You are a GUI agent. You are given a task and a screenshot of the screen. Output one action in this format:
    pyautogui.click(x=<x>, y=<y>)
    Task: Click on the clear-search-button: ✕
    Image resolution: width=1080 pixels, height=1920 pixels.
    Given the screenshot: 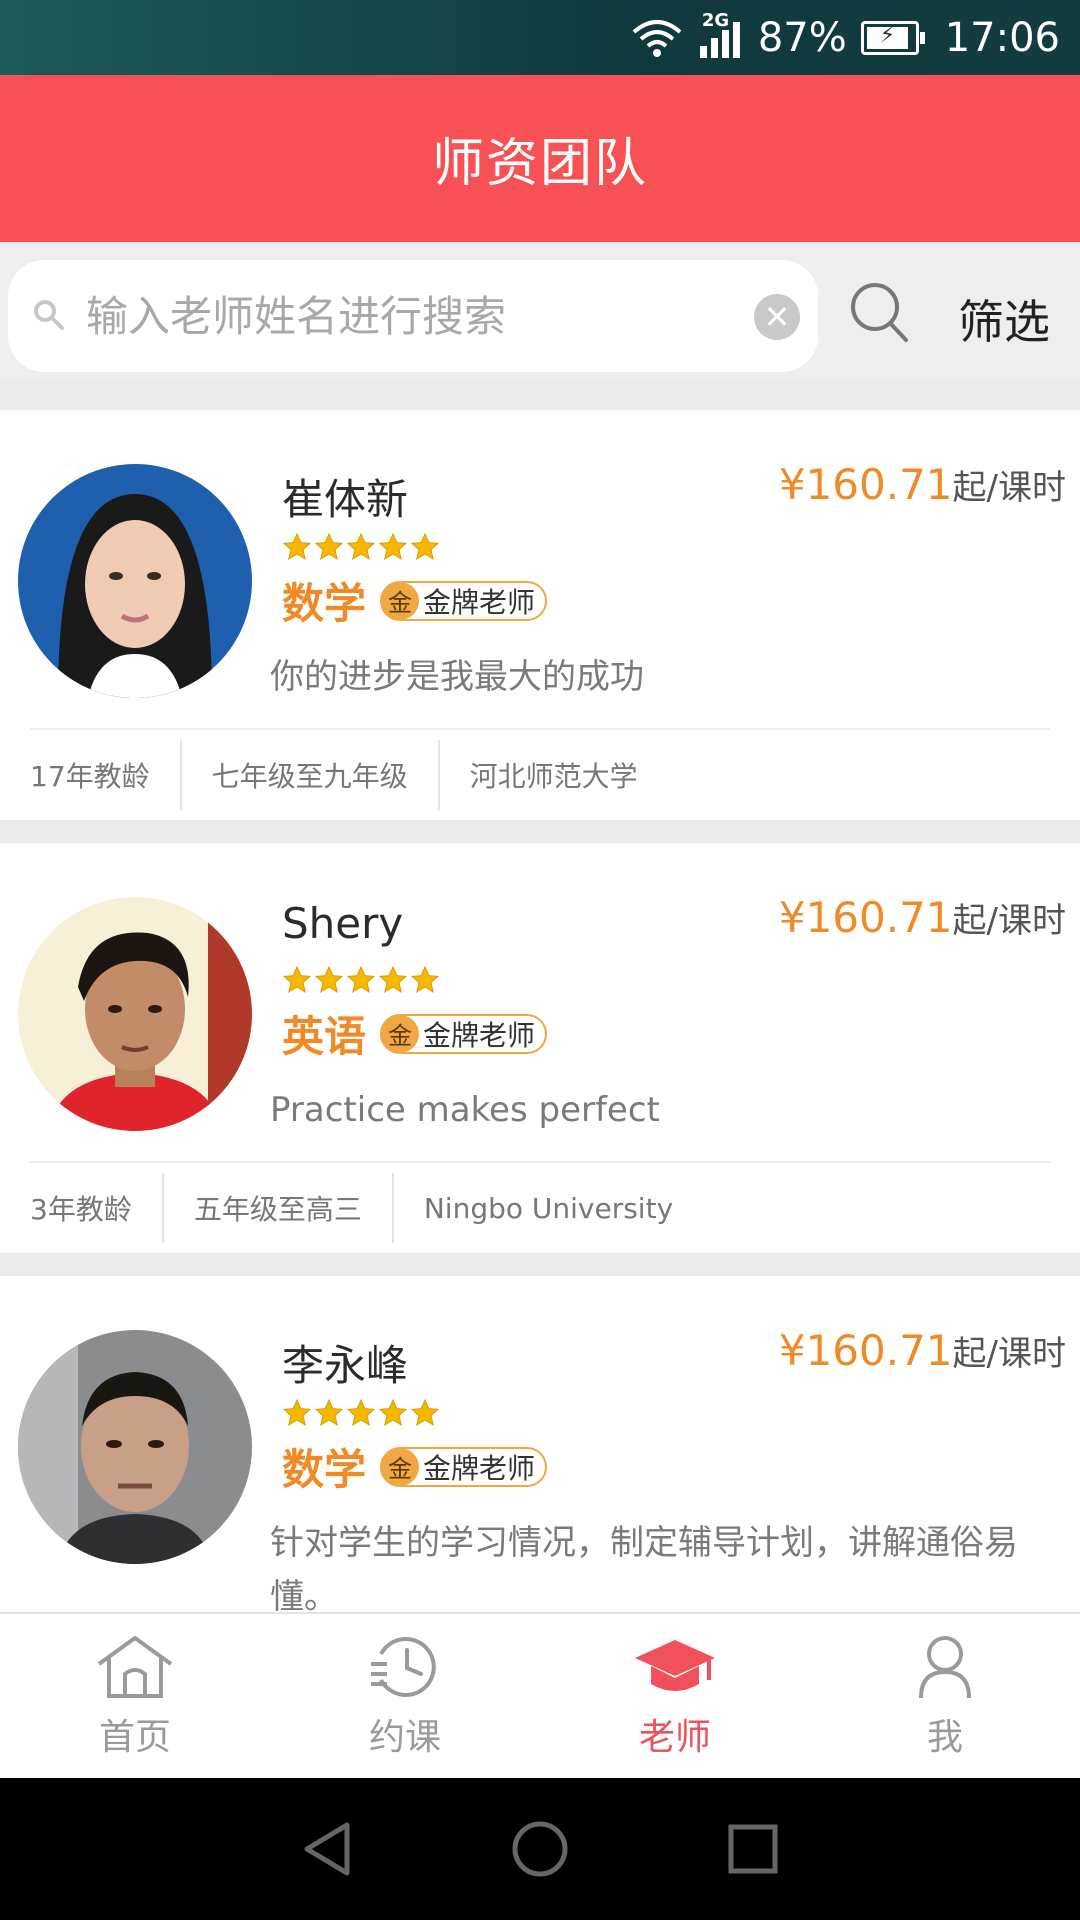 What is the action you would take?
    pyautogui.click(x=777, y=317)
    